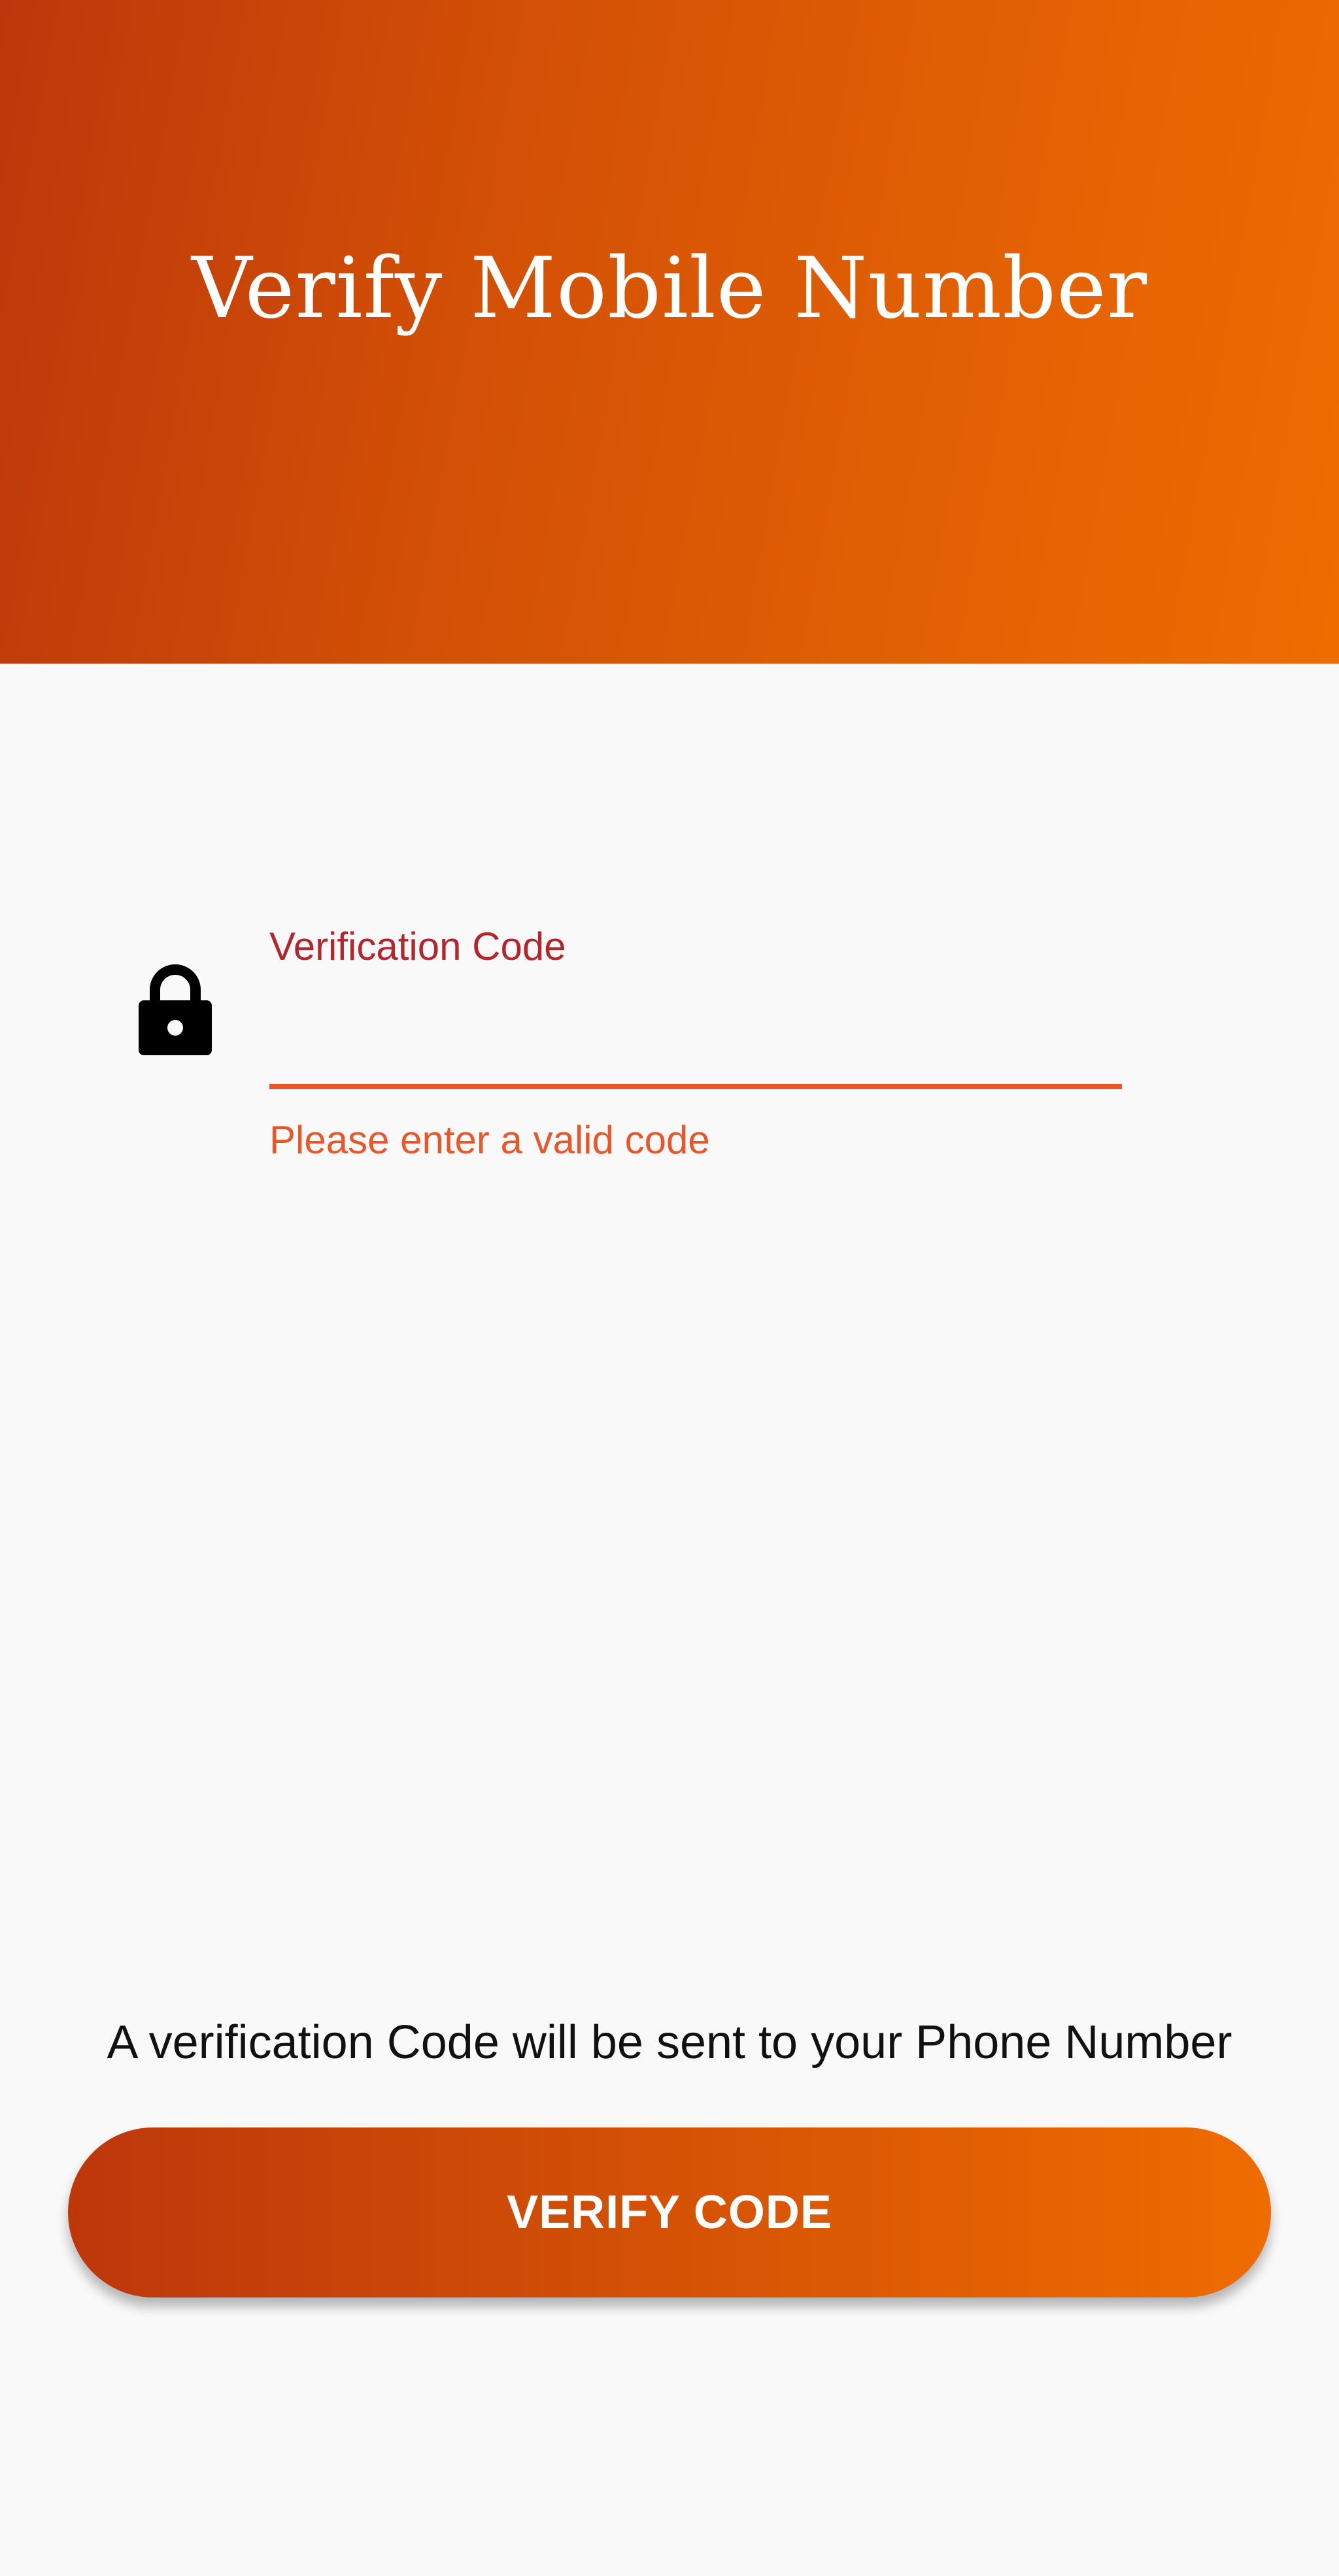 This screenshot has height=2576, width=1339. Describe the element at coordinates (669, 288) in the screenshot. I see `page-title: Verify Mobile Number` at that location.